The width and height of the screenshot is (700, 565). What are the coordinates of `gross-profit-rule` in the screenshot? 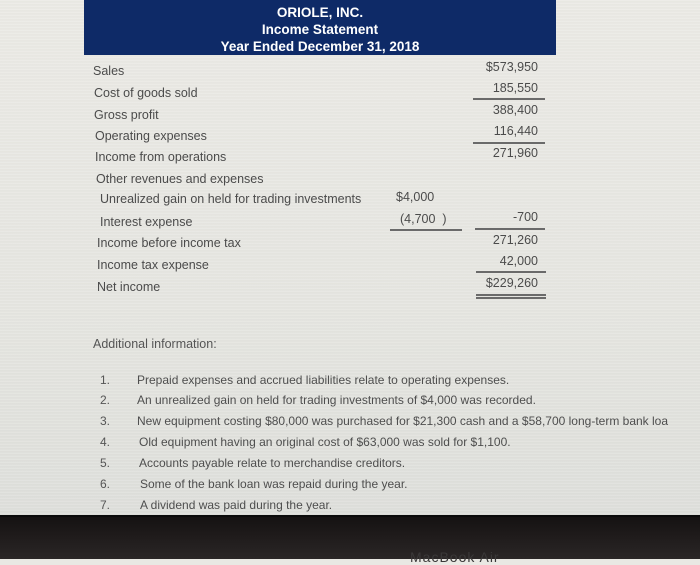 It's located at (509, 99).